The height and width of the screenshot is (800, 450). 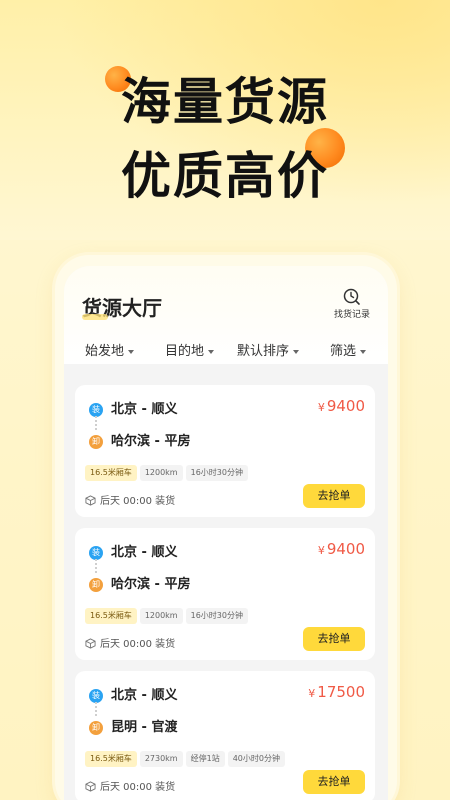 I want to click on filter-destination: 目的地, so click(x=190, y=349).